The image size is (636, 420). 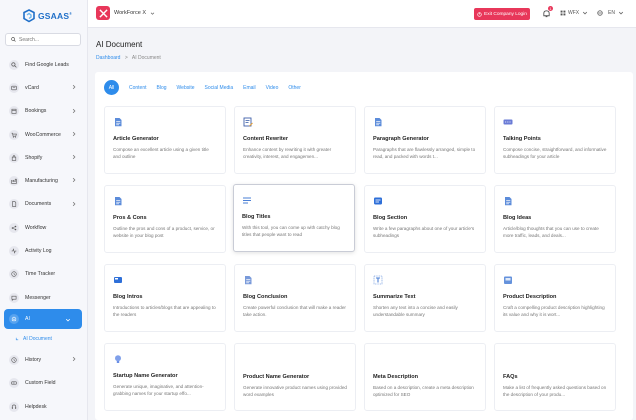 What do you see at coordinates (162, 88) in the screenshot?
I see `tab-blog: Blog` at bounding box center [162, 88].